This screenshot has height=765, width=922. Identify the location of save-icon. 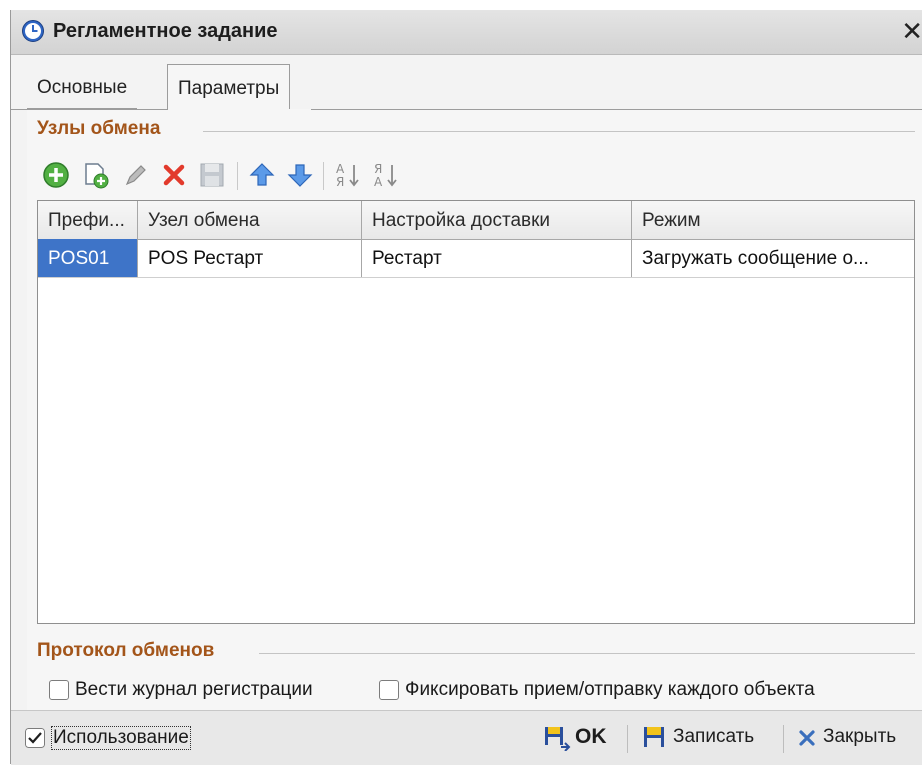
(212, 175).